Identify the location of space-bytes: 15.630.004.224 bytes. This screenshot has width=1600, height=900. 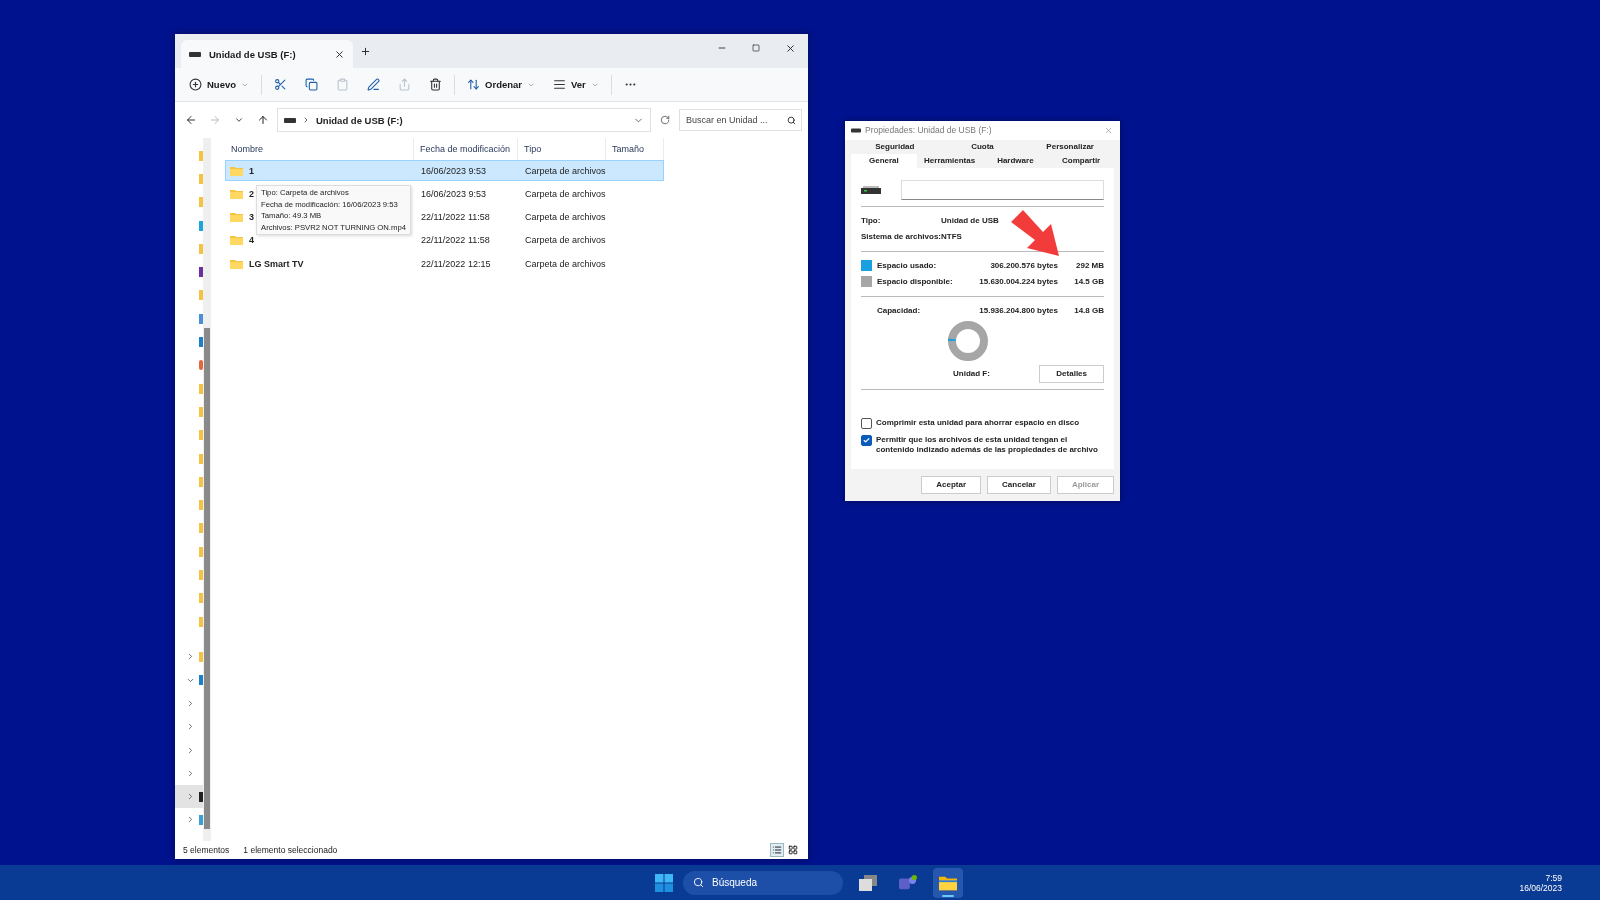
(1018, 282).